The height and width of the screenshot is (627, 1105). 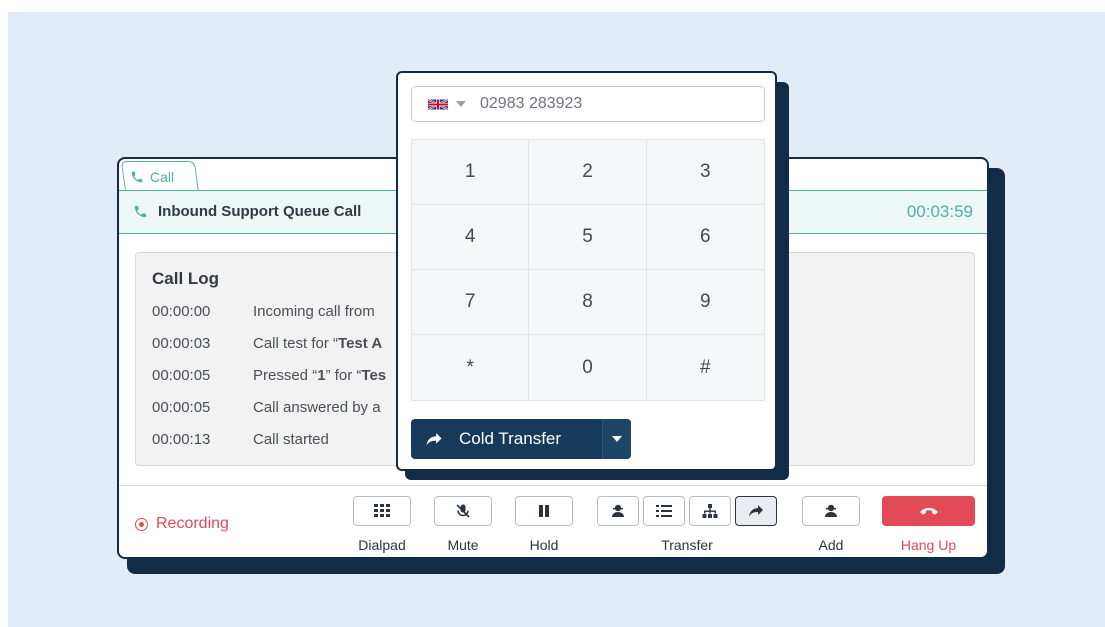 I want to click on log-time: 00:00:03, so click(x=181, y=343).